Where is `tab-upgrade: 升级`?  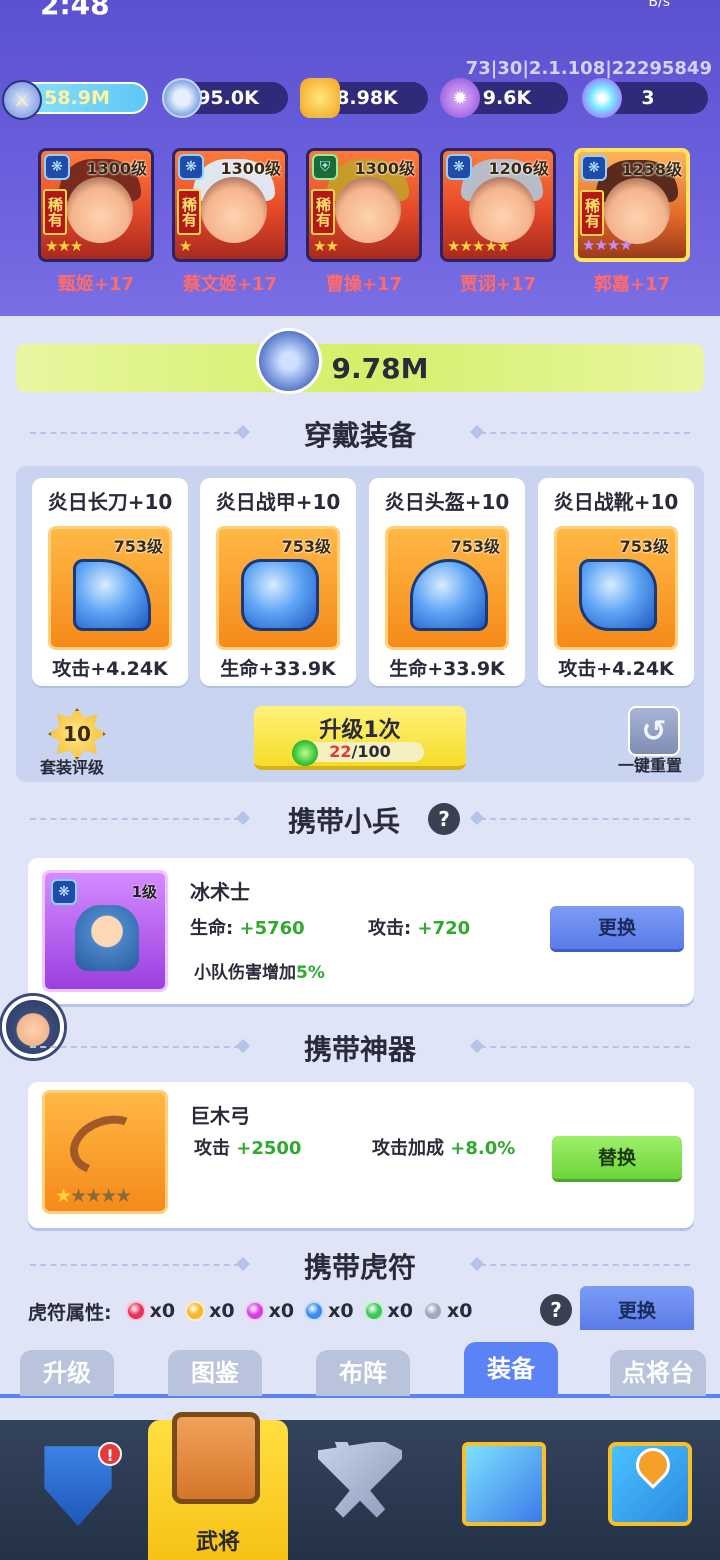
tab-upgrade: 升级 is located at coordinates (67, 1373).